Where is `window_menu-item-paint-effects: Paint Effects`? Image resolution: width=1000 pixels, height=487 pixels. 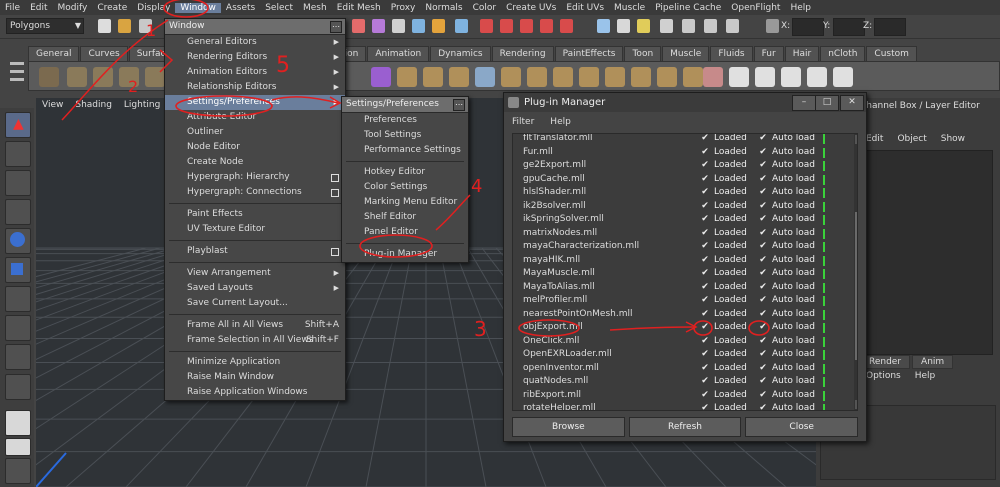
window_menu-item-paint-effects: Paint Effects is located at coordinates (255, 214).